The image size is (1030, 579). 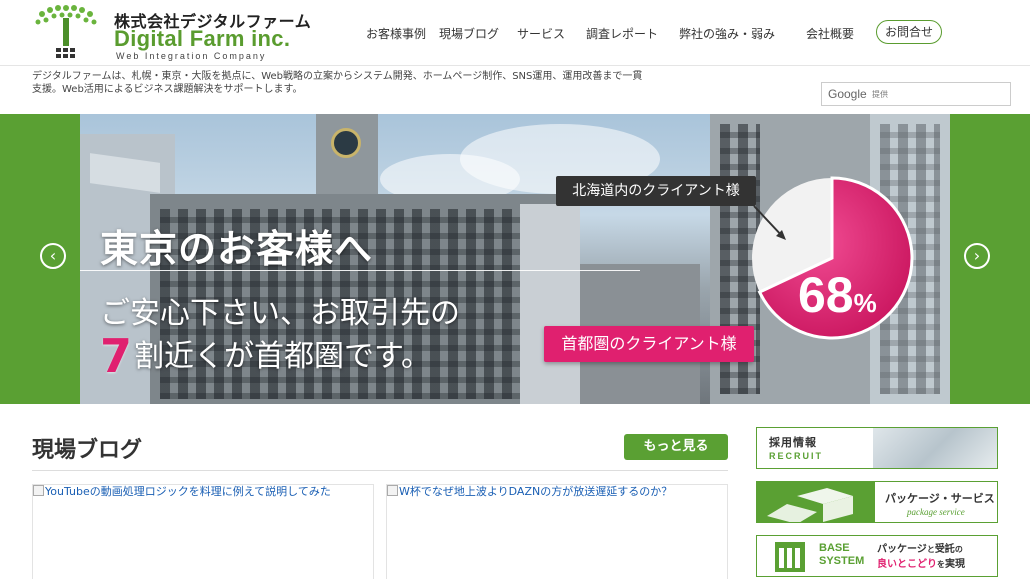 What do you see at coordinates (550, 304) in the screenshot?
I see `building-mid` at bounding box center [550, 304].